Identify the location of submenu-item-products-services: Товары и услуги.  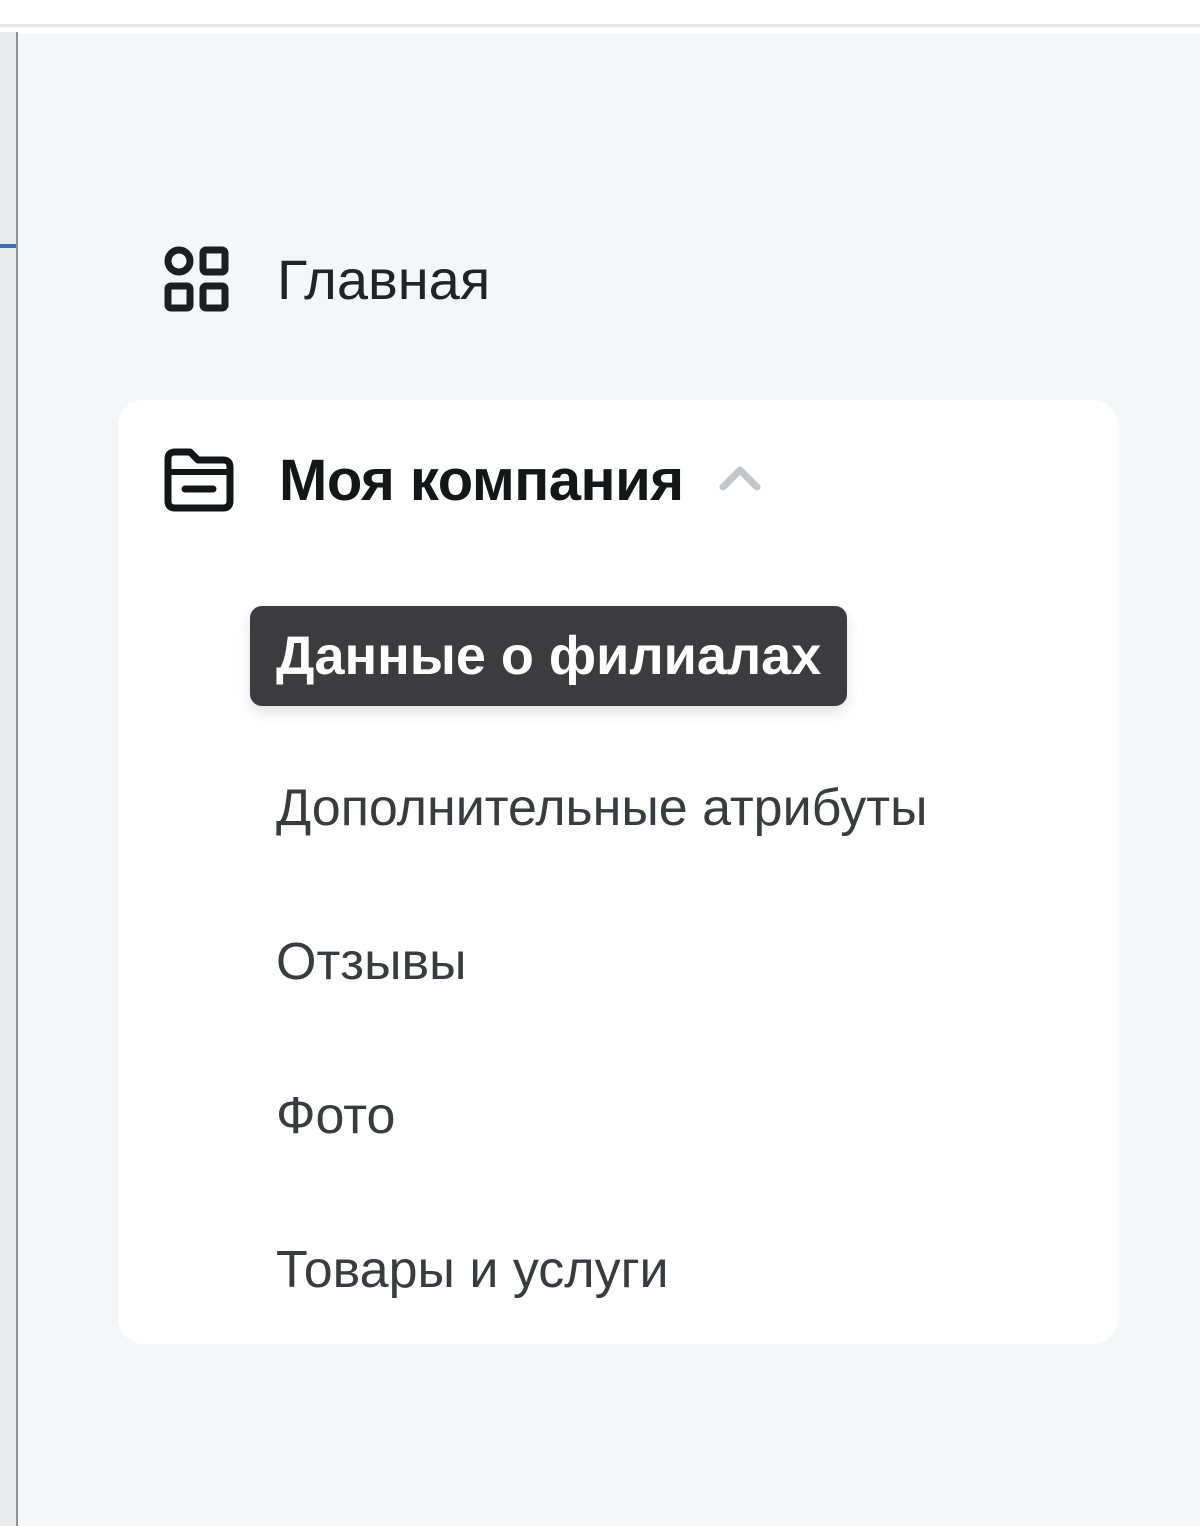
(472, 1270).